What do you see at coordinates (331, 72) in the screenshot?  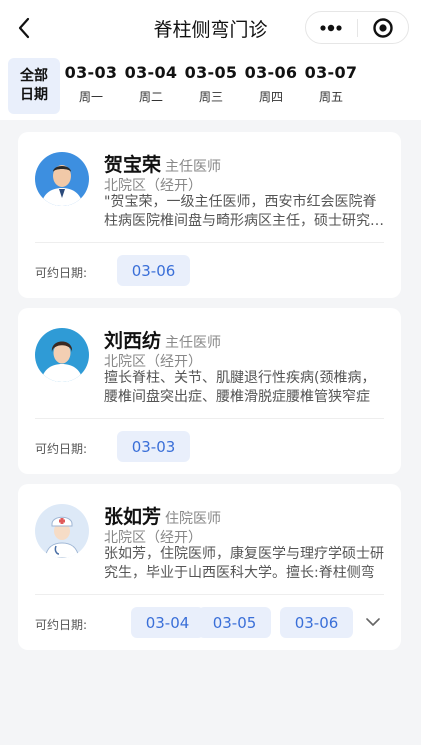 I see `date-tab-date: 03-07` at bounding box center [331, 72].